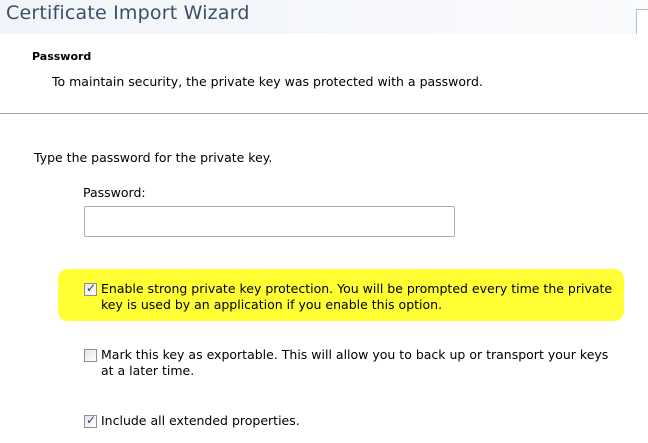 The width and height of the screenshot is (648, 443). Describe the element at coordinates (200, 420) in the screenshot. I see `extended-properties-label: Include all extended properties.` at that location.